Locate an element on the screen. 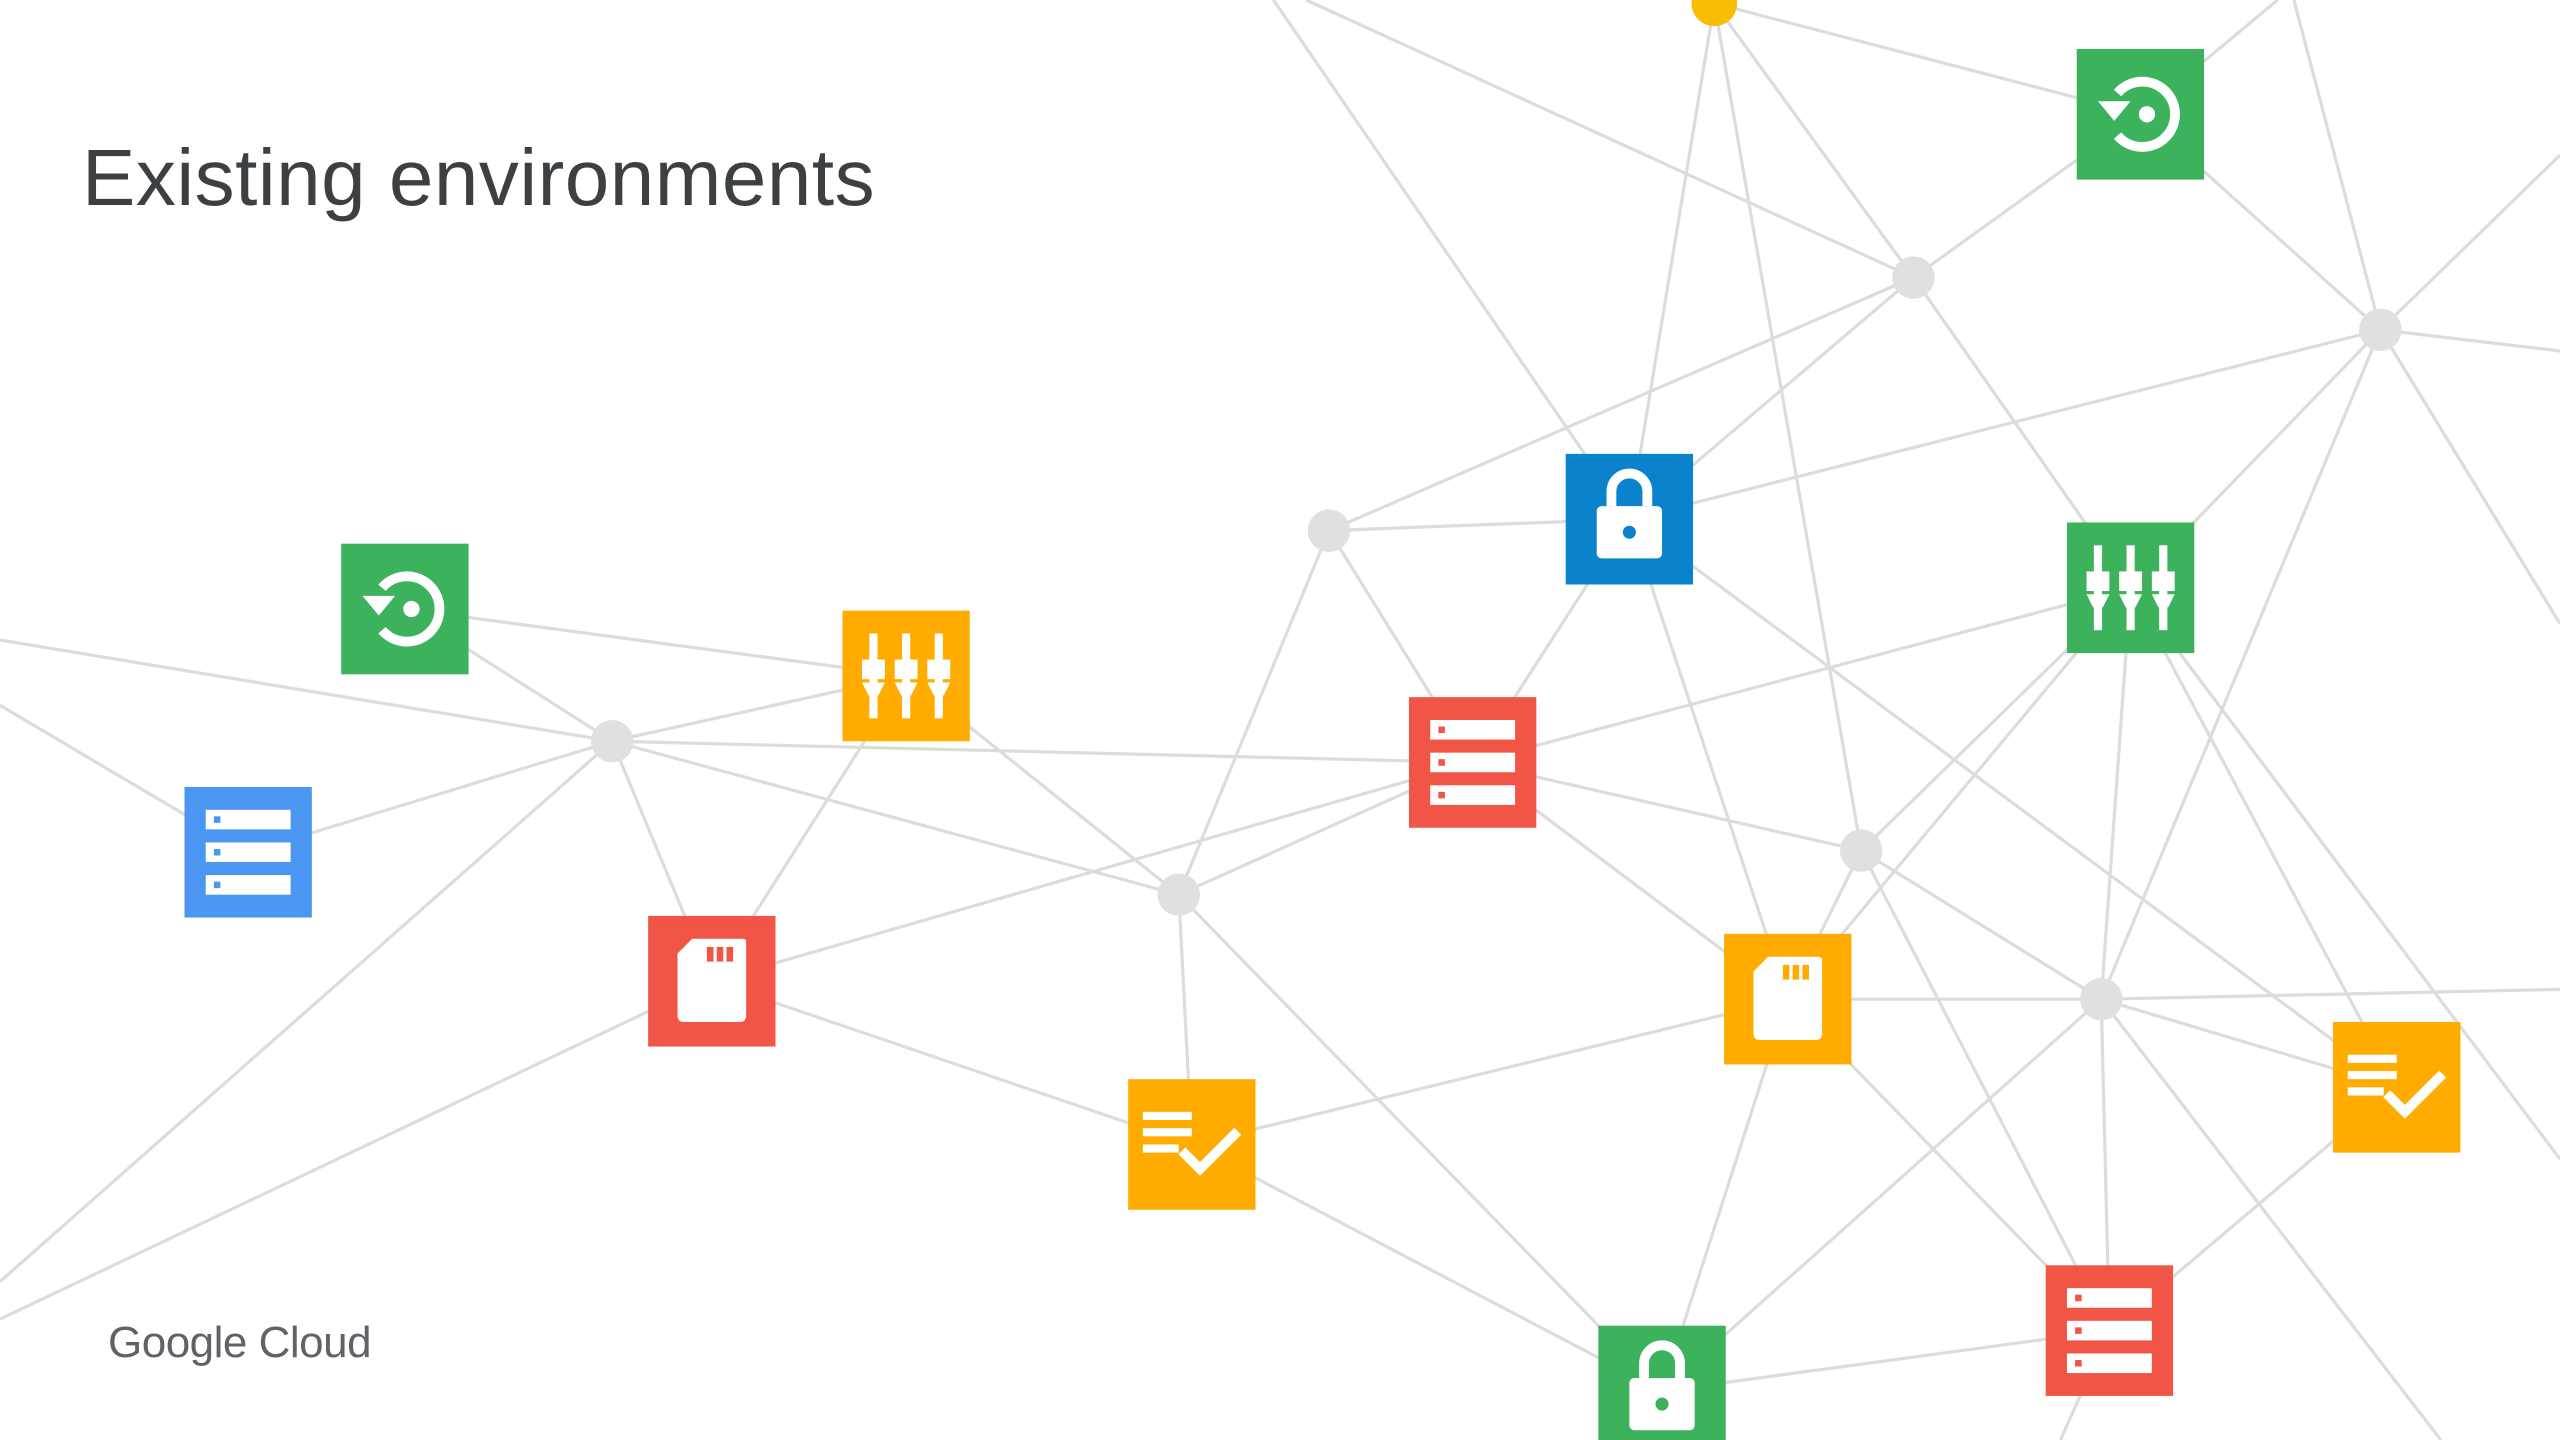 This screenshot has height=1440, width=2560. google-cloud-logo: Google Cloud is located at coordinates (240, 1342).